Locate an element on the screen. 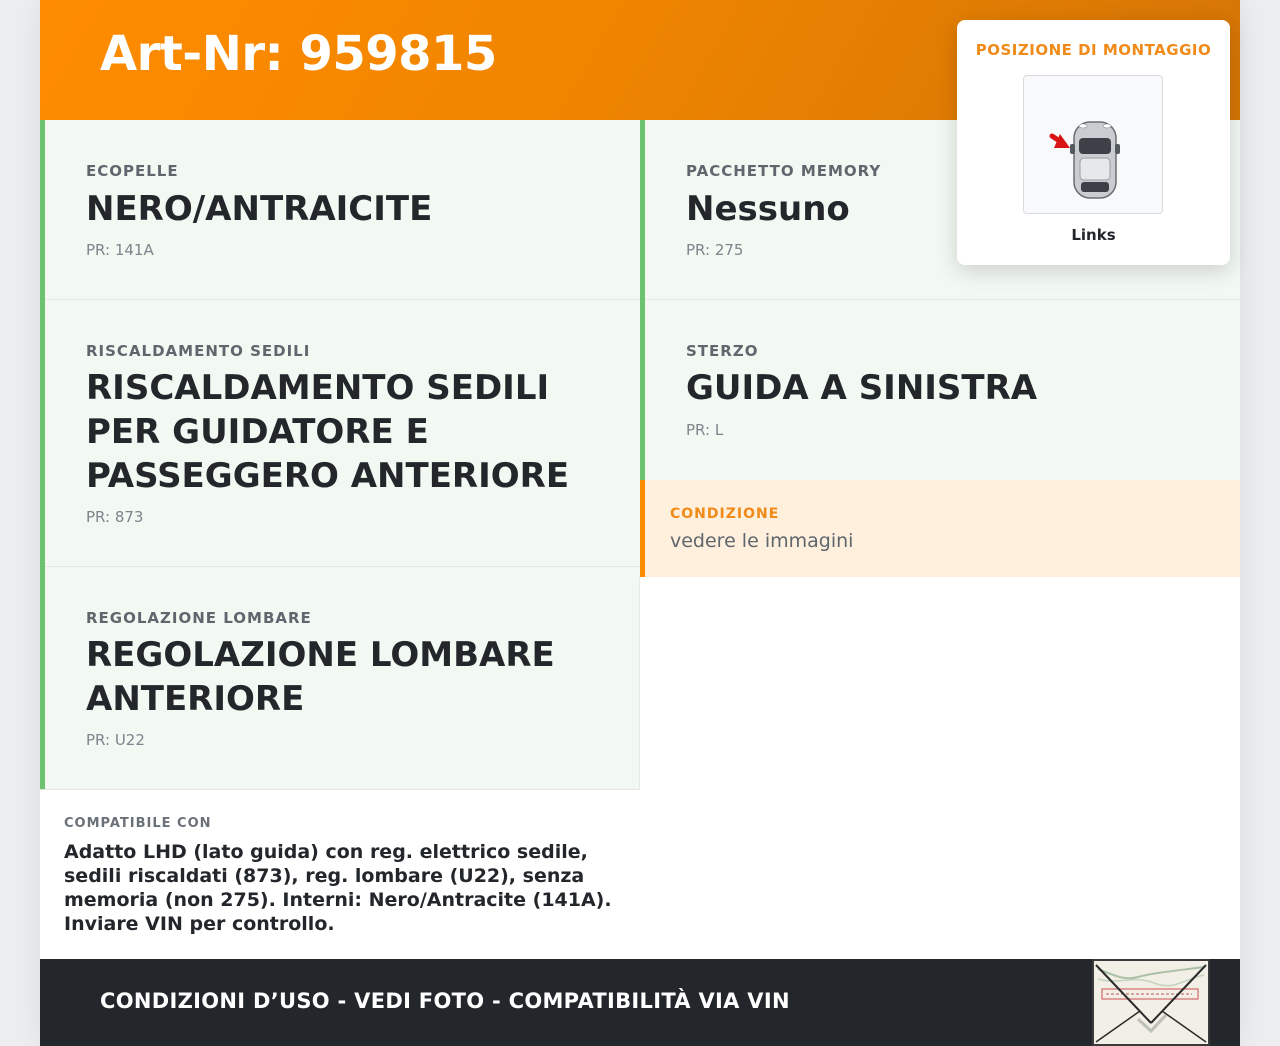  spec-value: NERO/ANTRAICITE is located at coordinates (259, 209).